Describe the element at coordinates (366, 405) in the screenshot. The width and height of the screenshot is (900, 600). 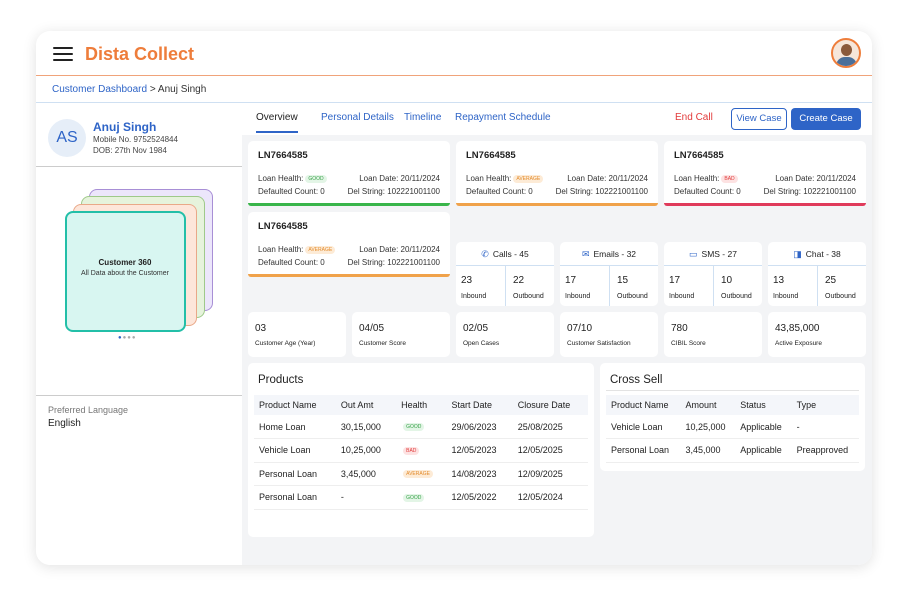
I see `table-header: Out Amt` at that location.